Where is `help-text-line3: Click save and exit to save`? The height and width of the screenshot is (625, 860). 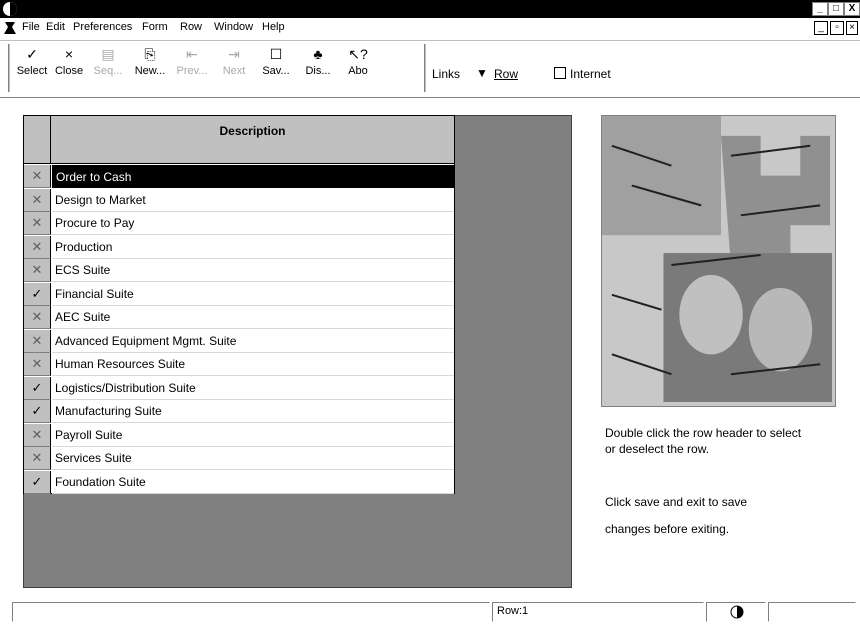
help-text-line3: Click save and exit to save is located at coordinates (676, 502).